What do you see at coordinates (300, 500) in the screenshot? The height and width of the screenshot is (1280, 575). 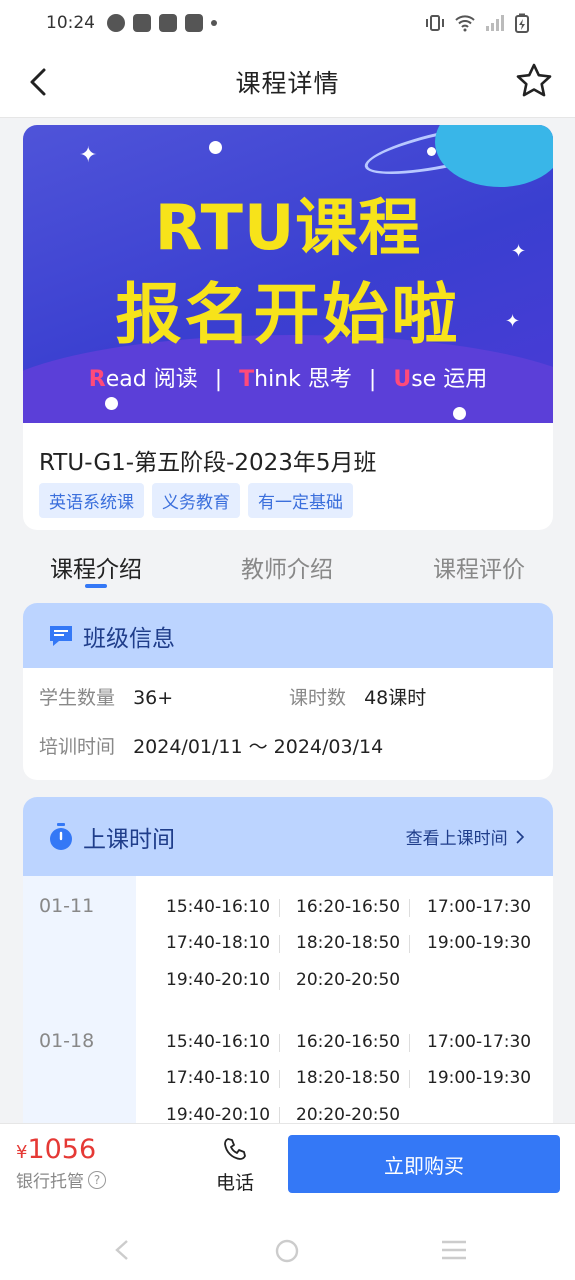 I see `course-tag: 有一定基础` at bounding box center [300, 500].